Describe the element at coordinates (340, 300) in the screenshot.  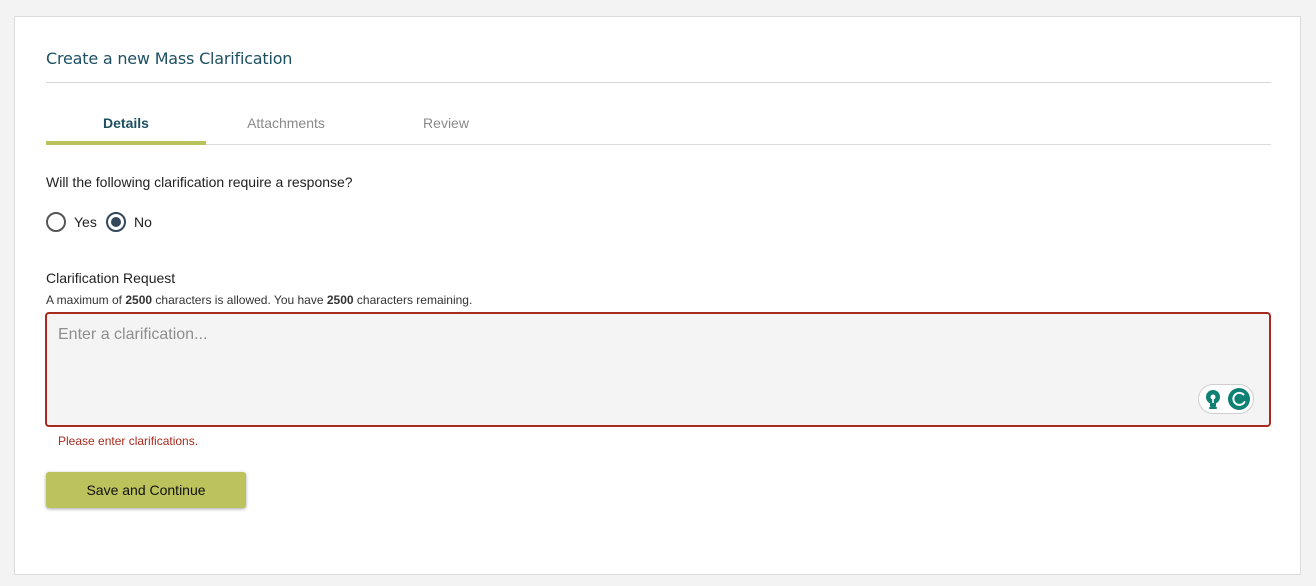
I see `remaining-chars: 2500` at that location.